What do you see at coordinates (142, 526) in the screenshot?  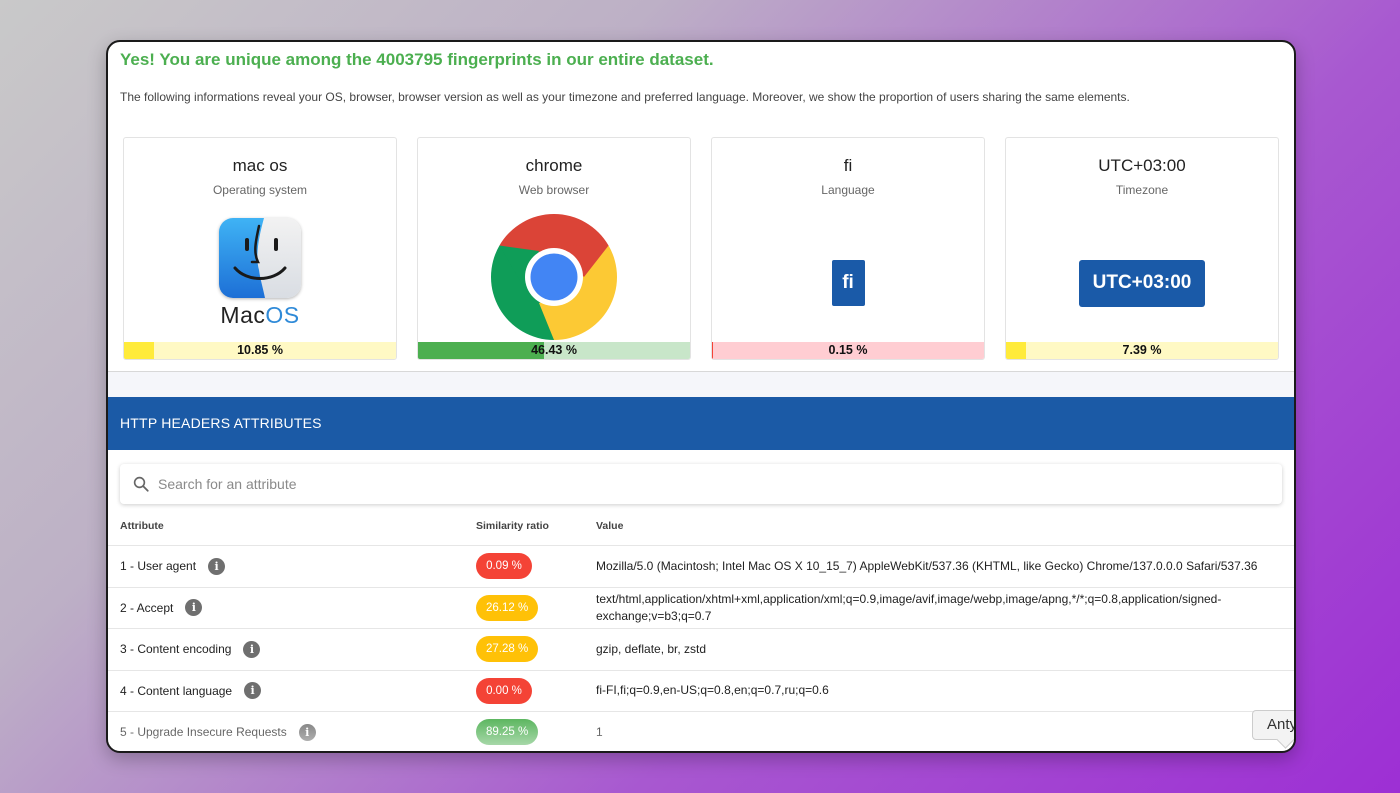 I see `column-header-attribute: Attribute` at bounding box center [142, 526].